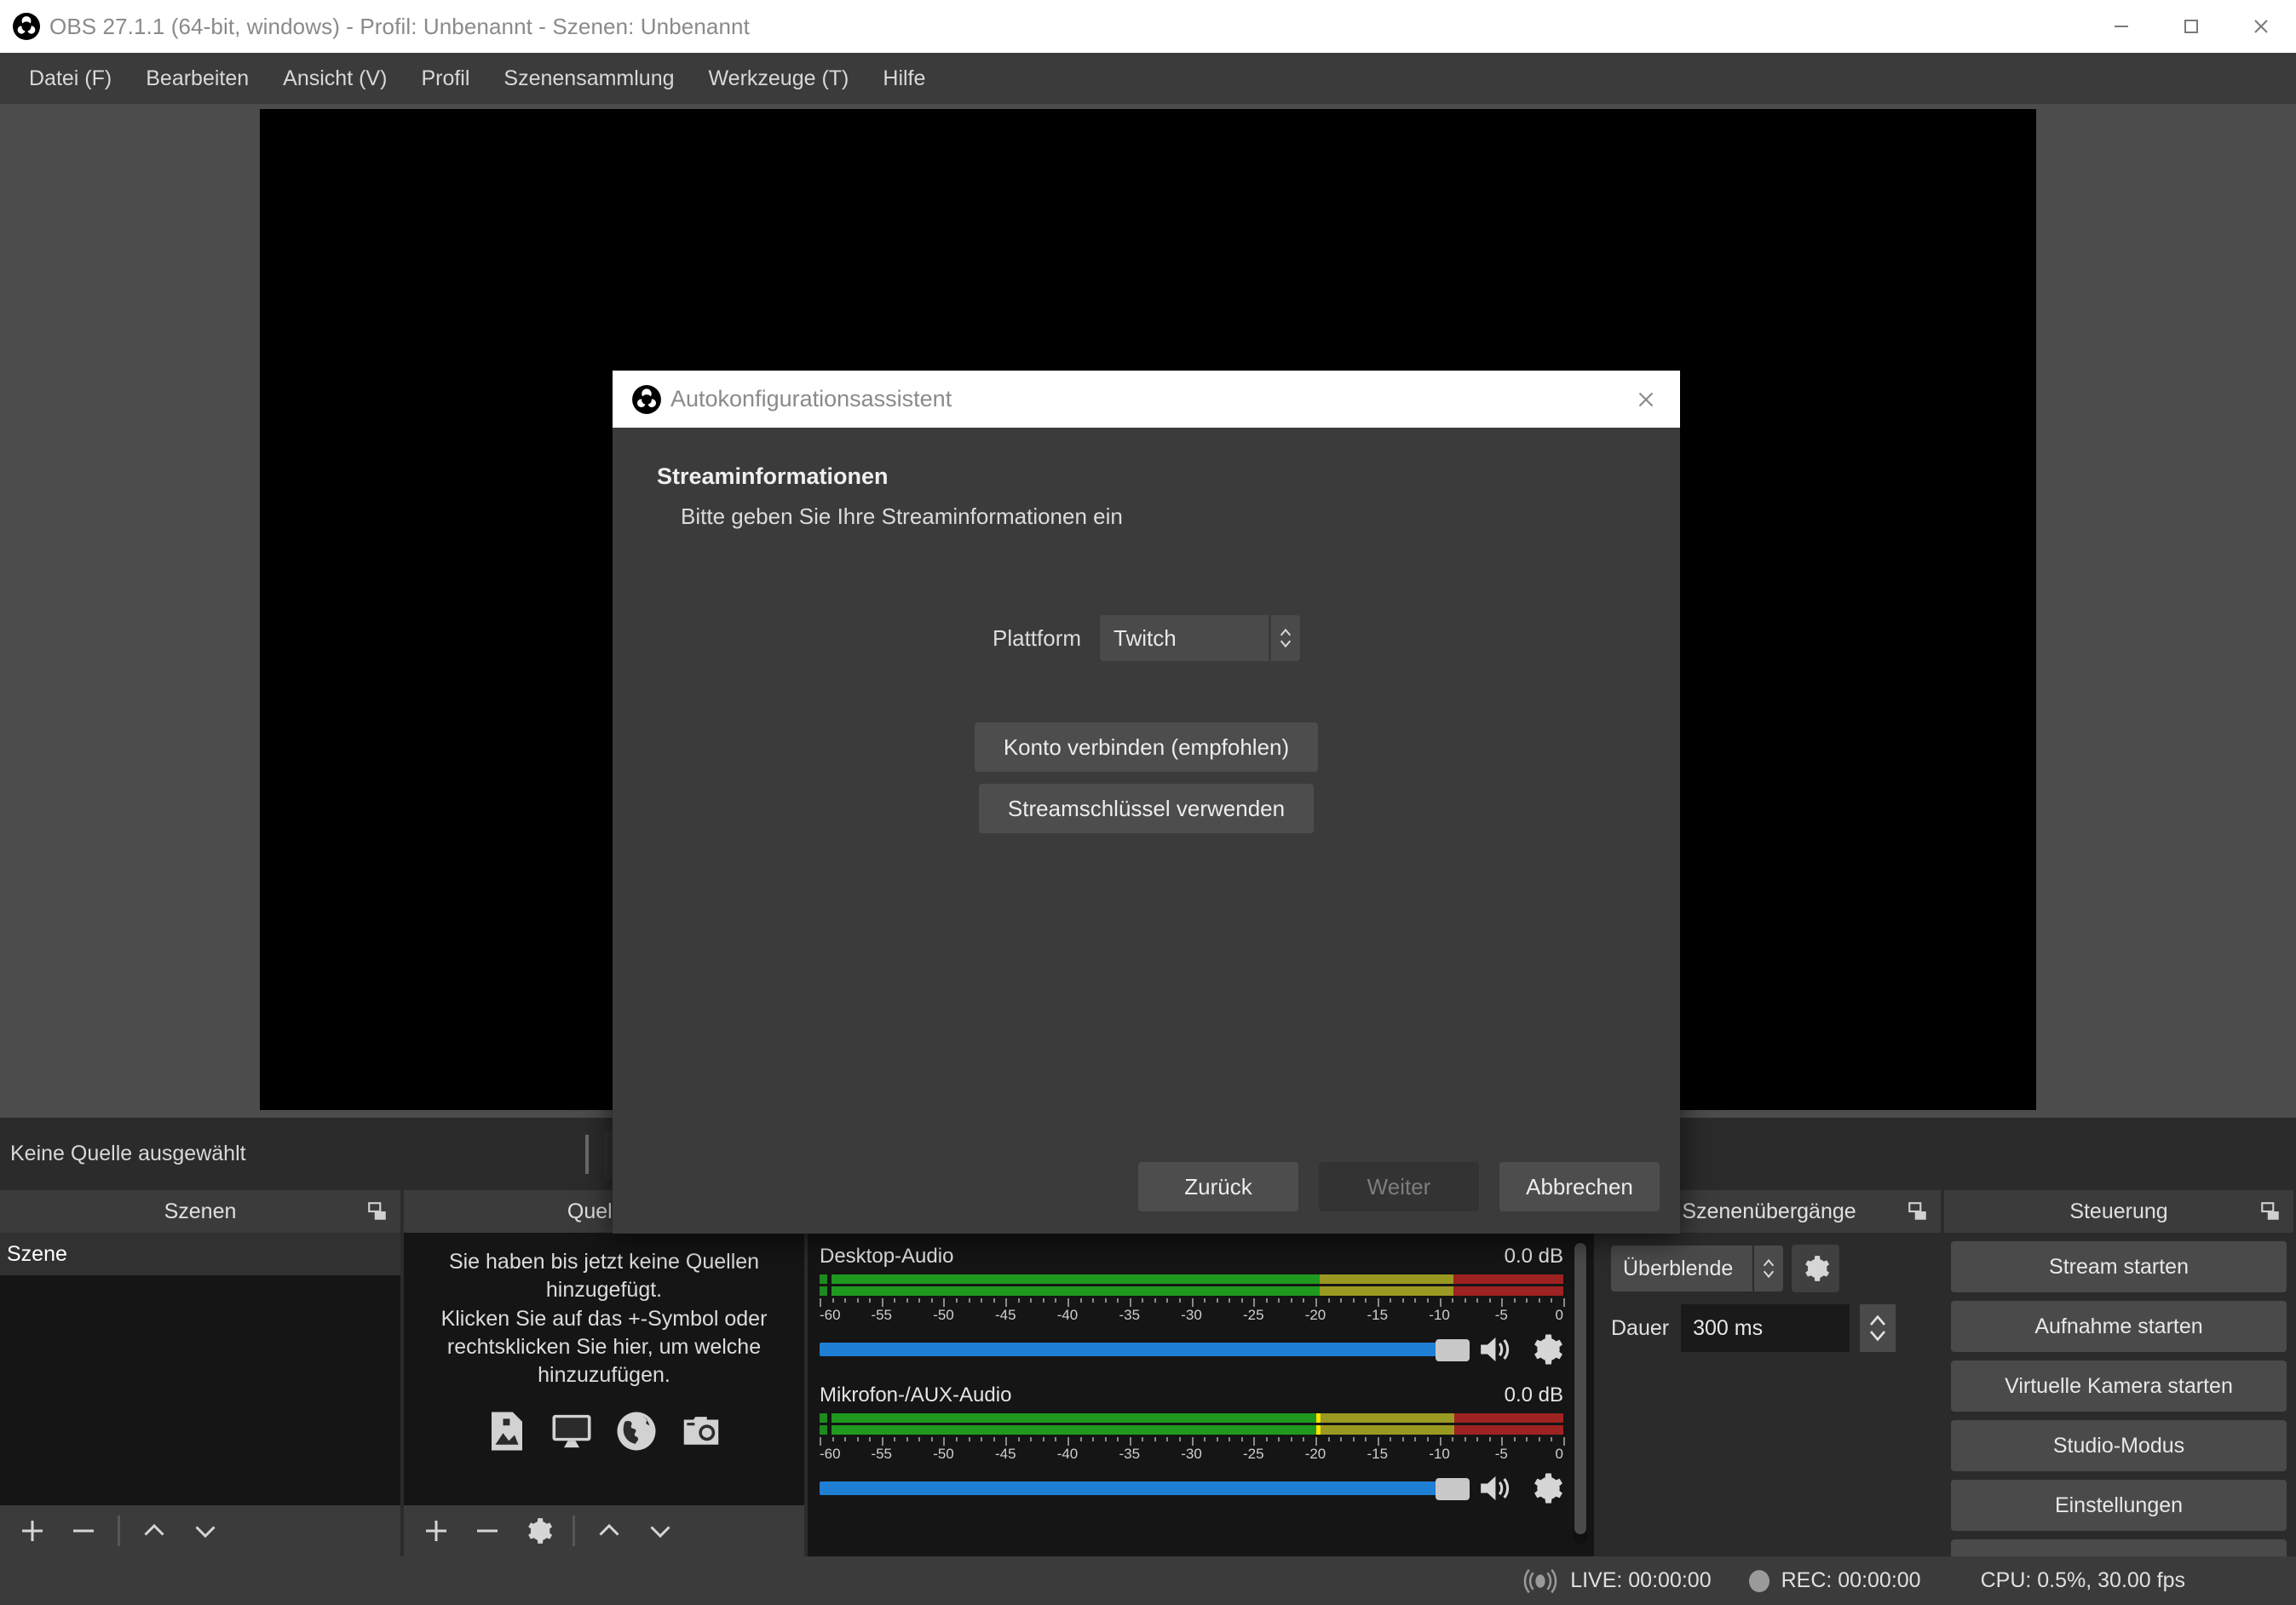 The width and height of the screenshot is (2296, 1605). Describe the element at coordinates (1540, 1582) in the screenshot. I see `broadcast-icon` at that location.